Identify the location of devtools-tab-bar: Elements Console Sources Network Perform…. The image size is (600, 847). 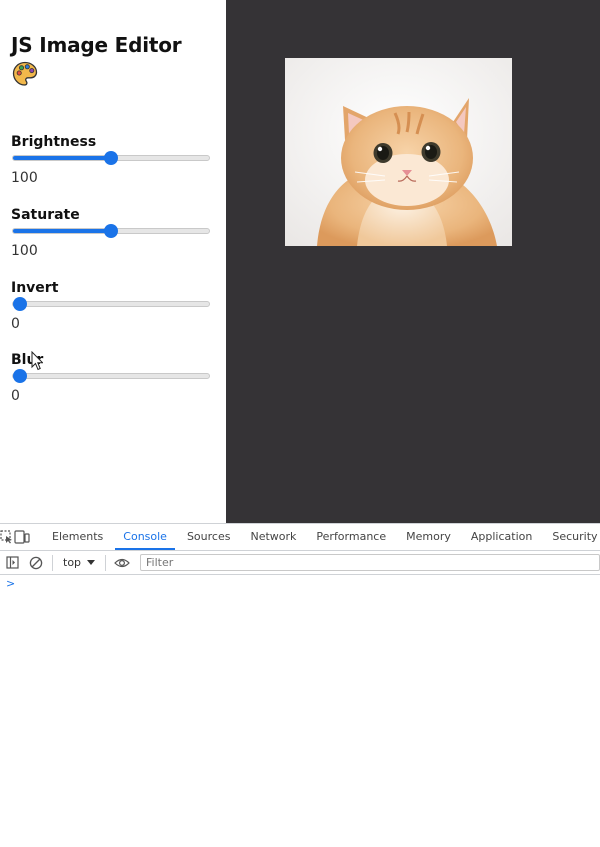
(300, 537).